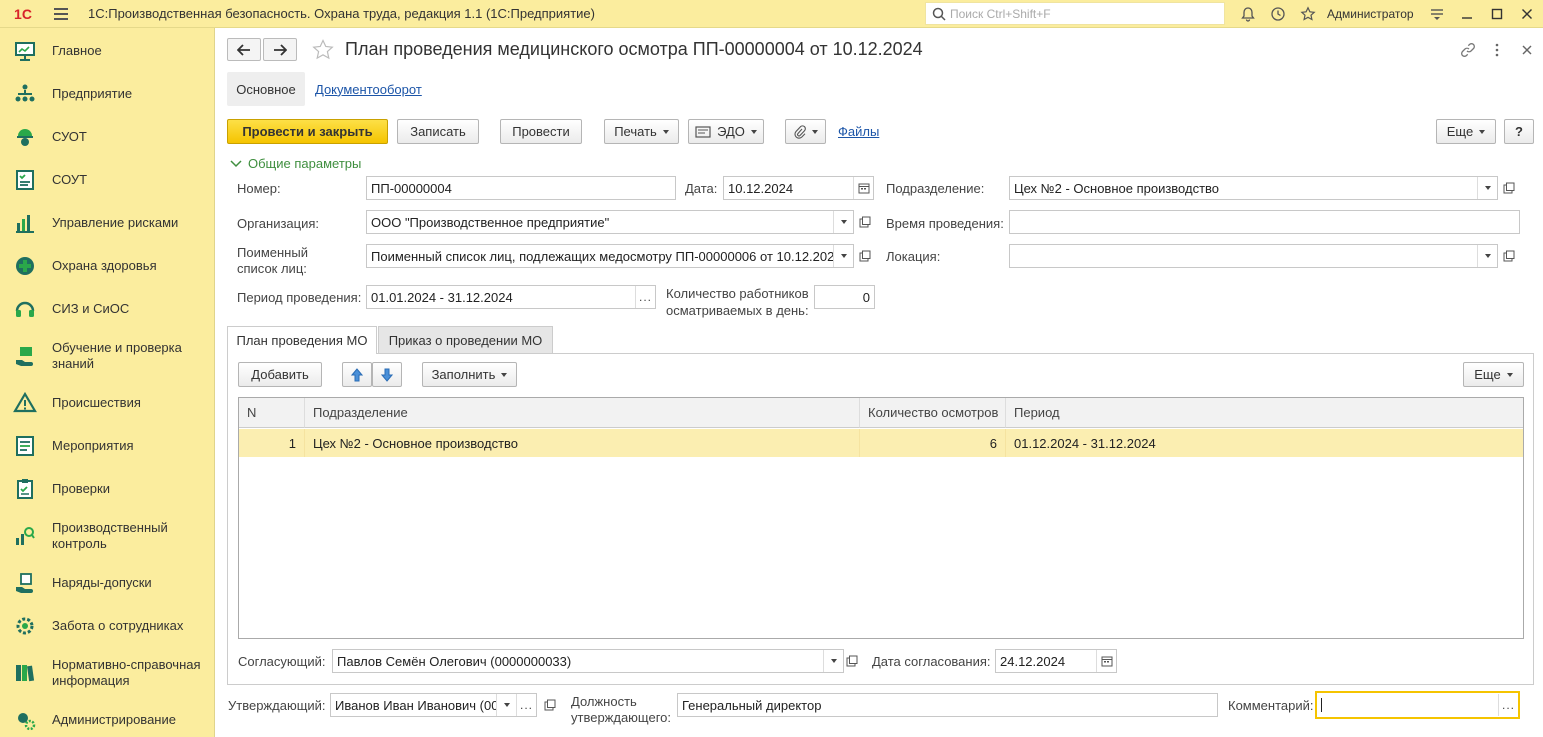 This screenshot has width=1543, height=737. Describe the element at coordinates (25, 137) in the screenshot. I see `worker-helmet-icon` at that location.